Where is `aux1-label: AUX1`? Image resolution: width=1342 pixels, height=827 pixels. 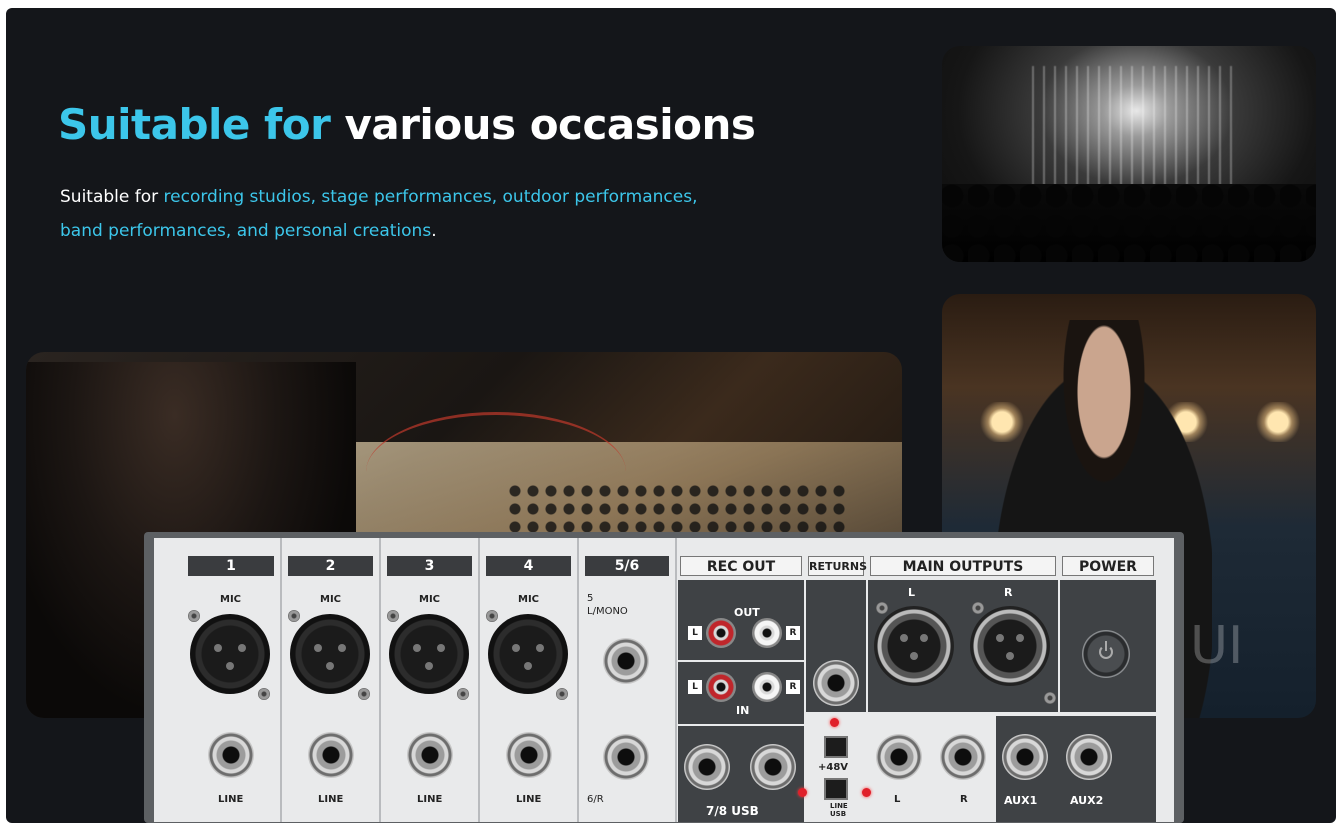
aux1-label: AUX1 is located at coordinates (1021, 800).